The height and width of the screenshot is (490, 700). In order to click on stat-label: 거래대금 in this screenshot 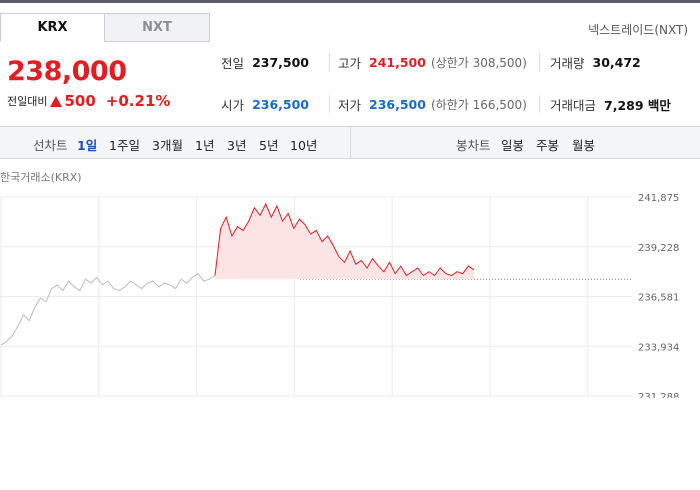, I will do `click(573, 105)`.